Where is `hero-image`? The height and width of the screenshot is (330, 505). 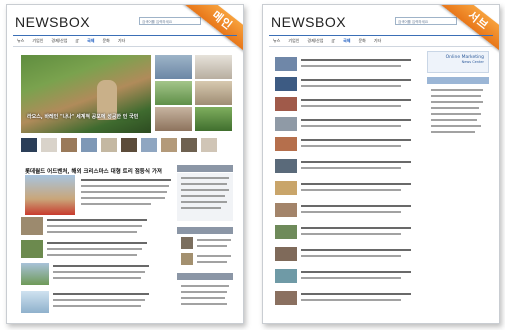 hero-image is located at coordinates (86, 94).